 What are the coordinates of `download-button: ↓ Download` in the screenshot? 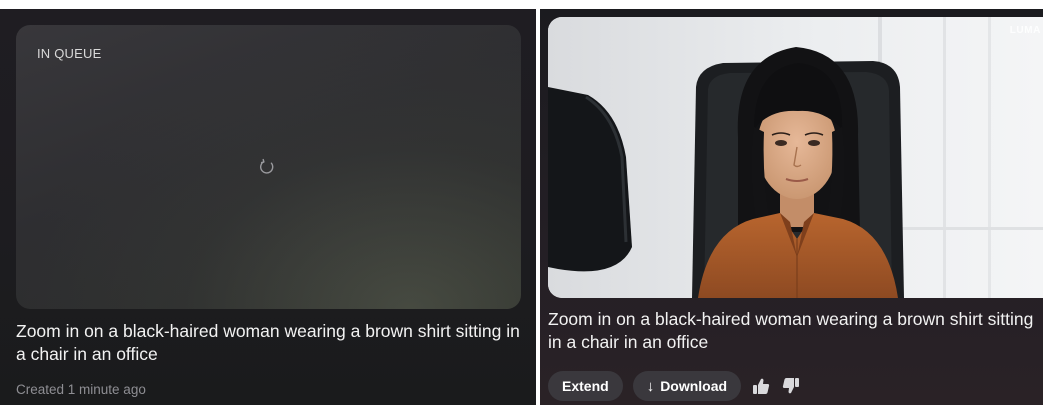 It's located at (687, 386).